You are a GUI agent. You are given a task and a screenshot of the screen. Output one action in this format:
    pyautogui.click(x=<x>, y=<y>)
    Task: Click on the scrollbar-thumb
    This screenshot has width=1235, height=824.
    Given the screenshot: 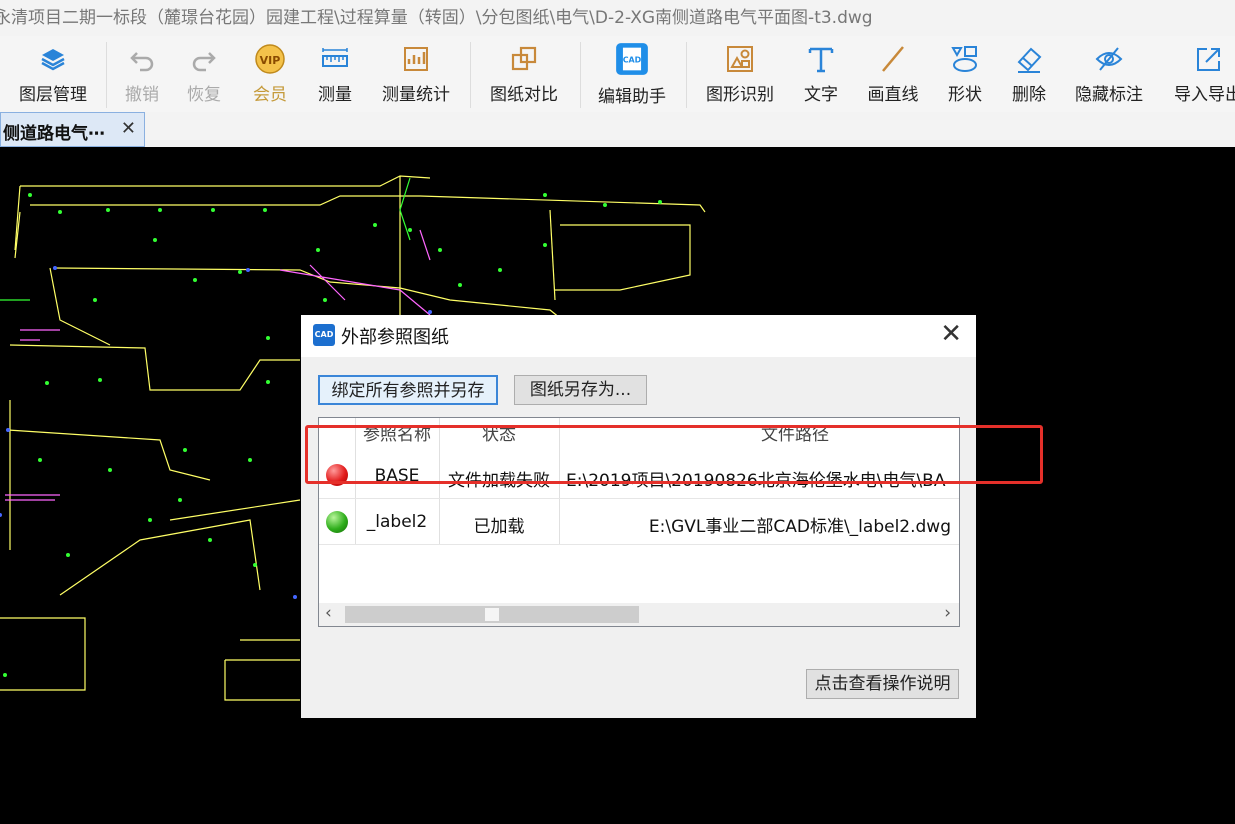 What is the action you would take?
    pyautogui.click(x=492, y=614)
    